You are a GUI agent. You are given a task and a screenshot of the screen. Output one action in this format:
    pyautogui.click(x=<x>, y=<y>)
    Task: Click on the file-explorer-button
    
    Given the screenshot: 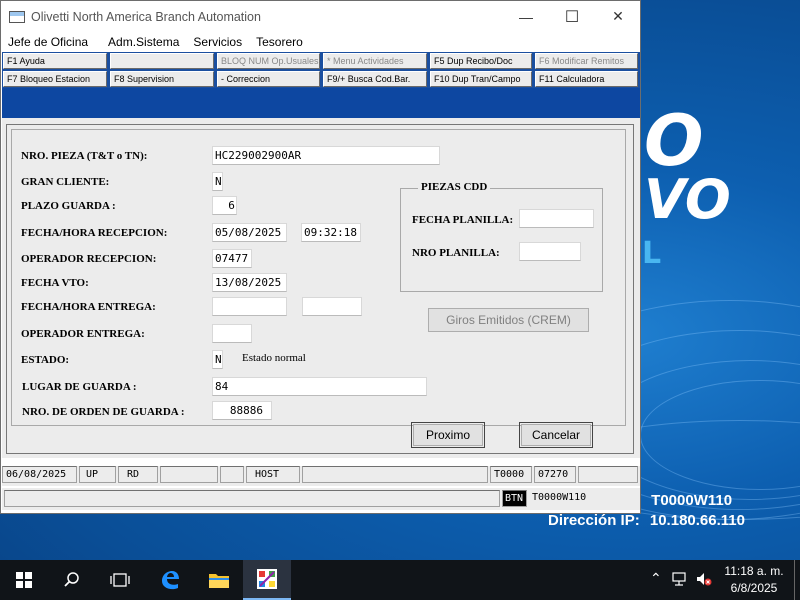 What is the action you would take?
    pyautogui.click(x=219, y=580)
    